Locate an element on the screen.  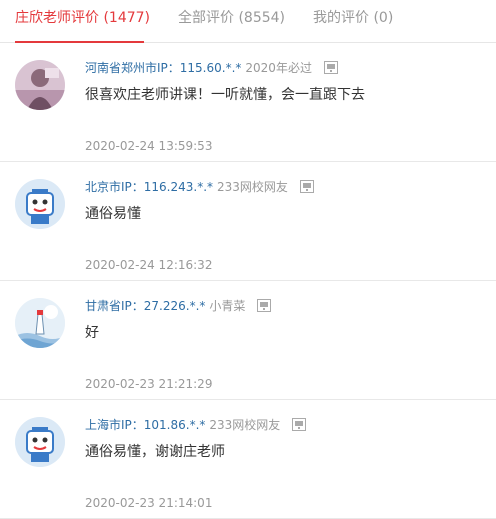
comment-location: 河南省郑州市IP：115.60.*.* is located at coordinates (163, 68).